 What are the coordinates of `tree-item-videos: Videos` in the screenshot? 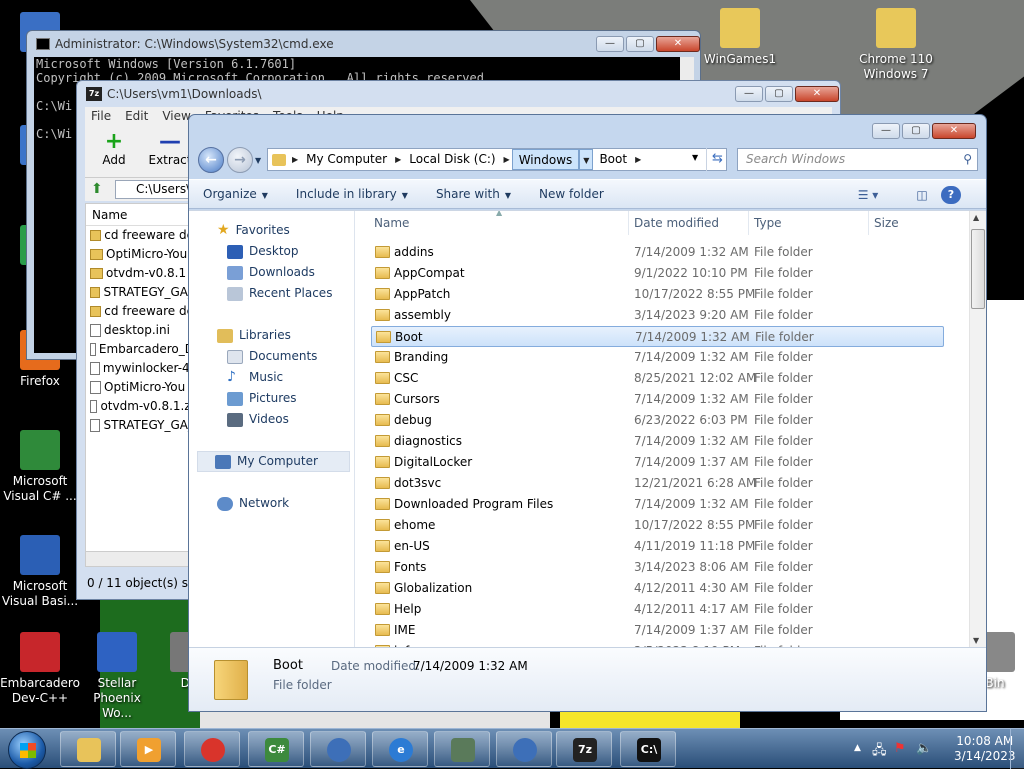 It's located at (258, 419).